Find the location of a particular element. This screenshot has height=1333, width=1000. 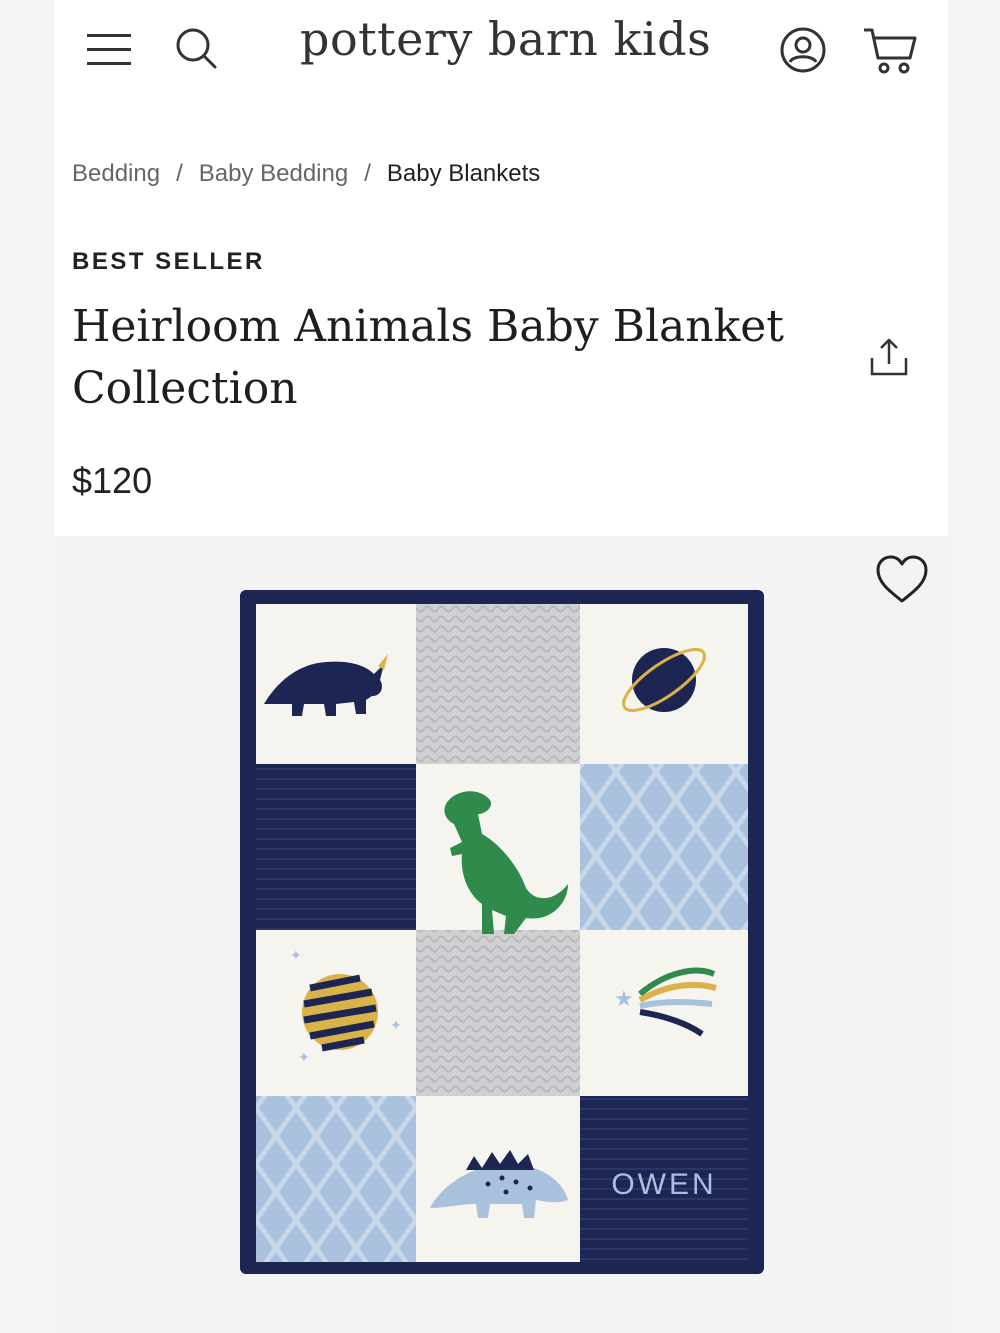

personalization-text: OWEN is located at coordinates (663, 1184).